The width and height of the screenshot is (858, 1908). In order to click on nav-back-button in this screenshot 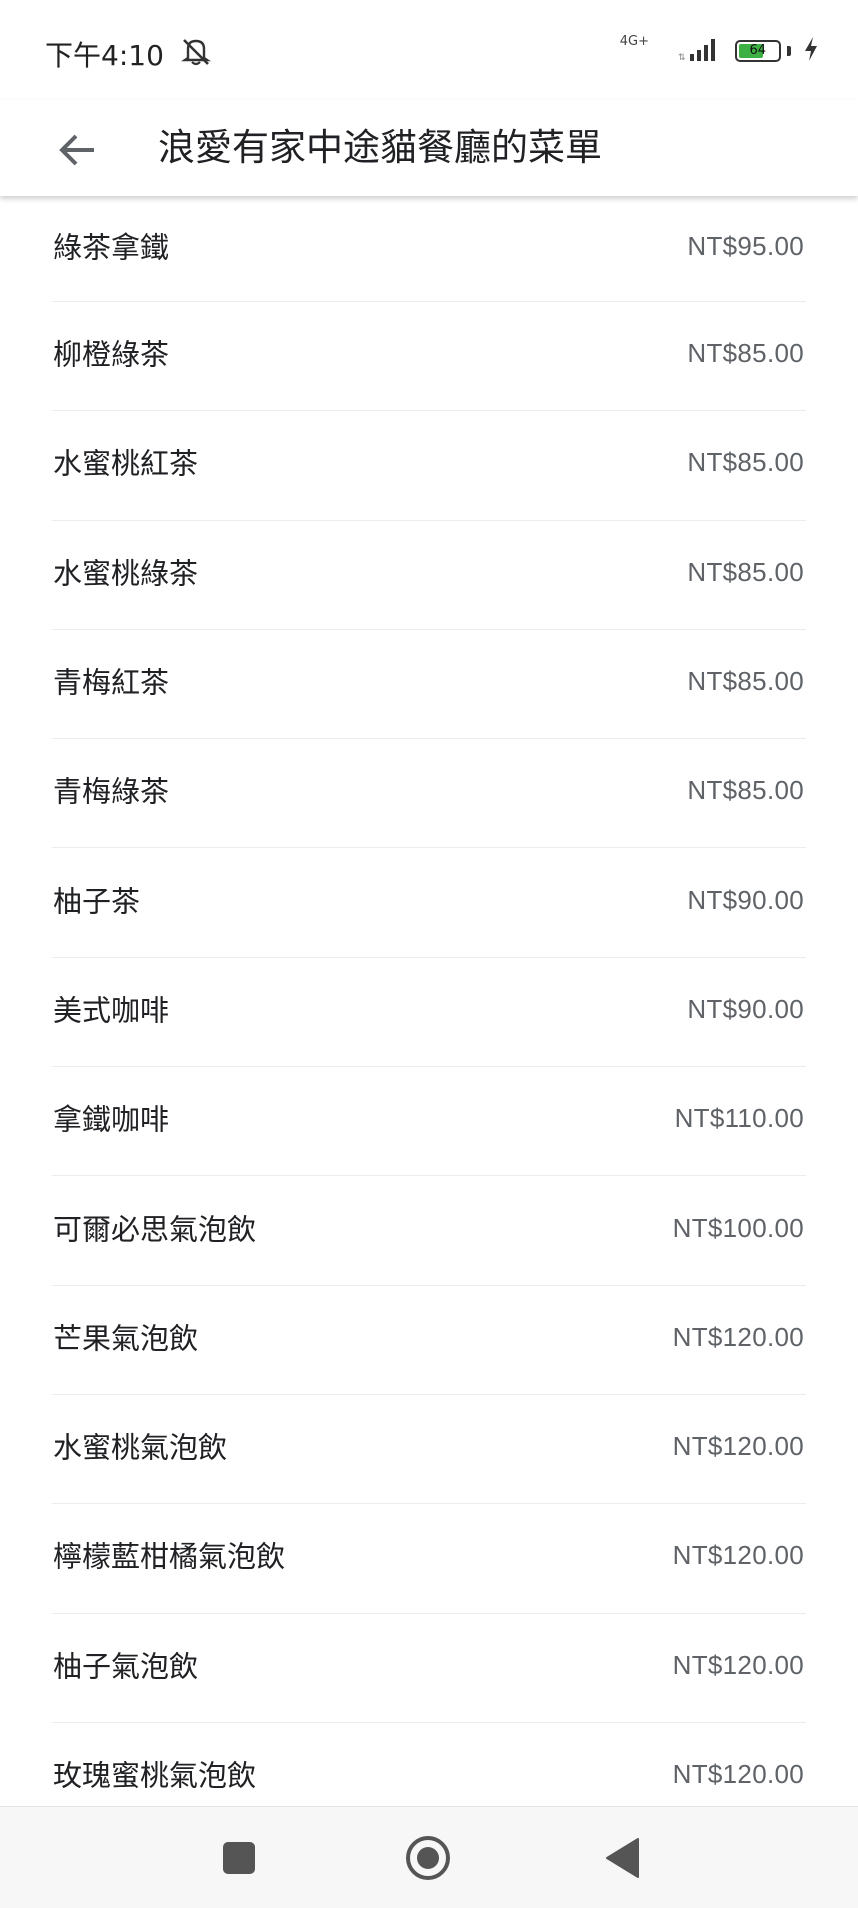, I will do `click(623, 1858)`.